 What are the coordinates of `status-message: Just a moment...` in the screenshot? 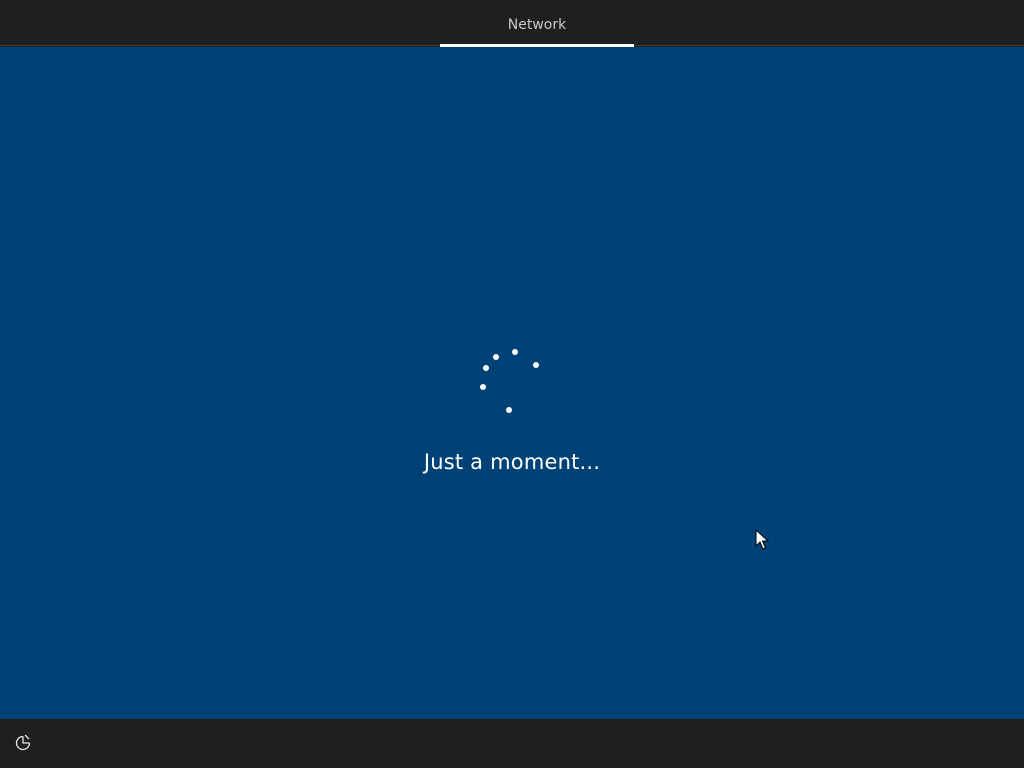 It's located at (512, 462).